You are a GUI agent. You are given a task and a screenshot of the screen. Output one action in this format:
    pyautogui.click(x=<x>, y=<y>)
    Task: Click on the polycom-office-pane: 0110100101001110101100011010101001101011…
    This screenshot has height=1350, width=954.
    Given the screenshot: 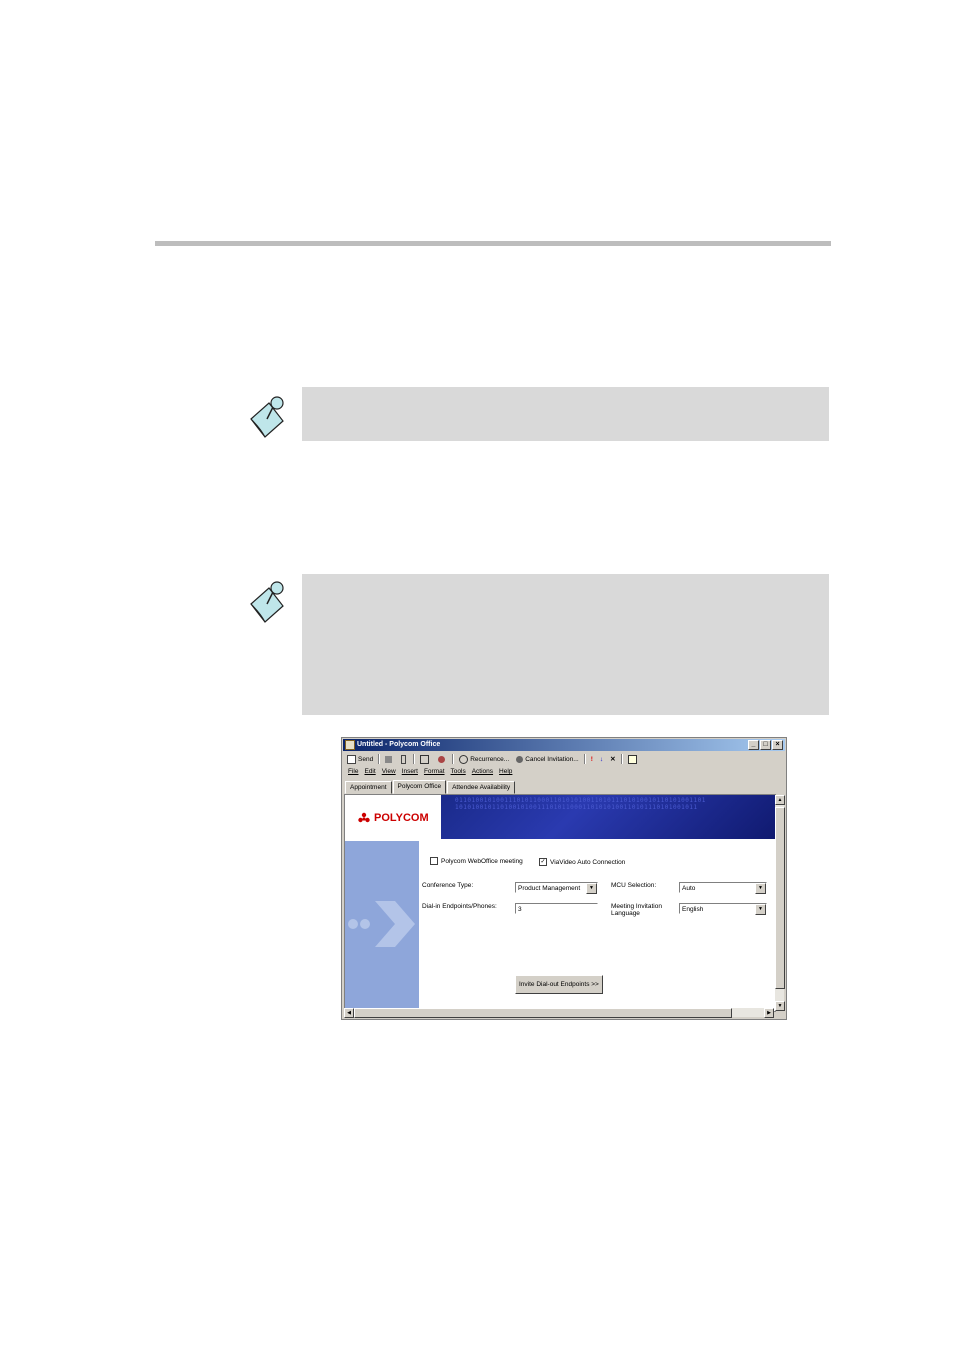 What is the action you would take?
    pyautogui.click(x=560, y=903)
    